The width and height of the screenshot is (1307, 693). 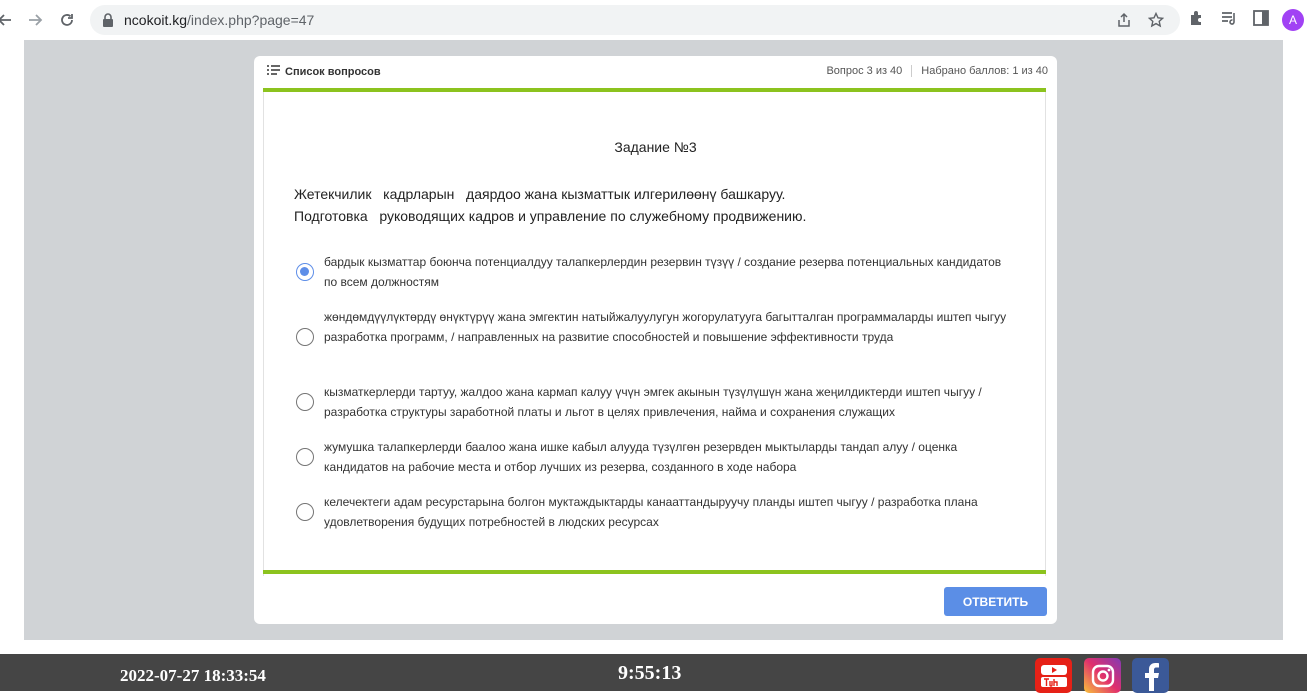 I want to click on divider, so click(x=912, y=71).